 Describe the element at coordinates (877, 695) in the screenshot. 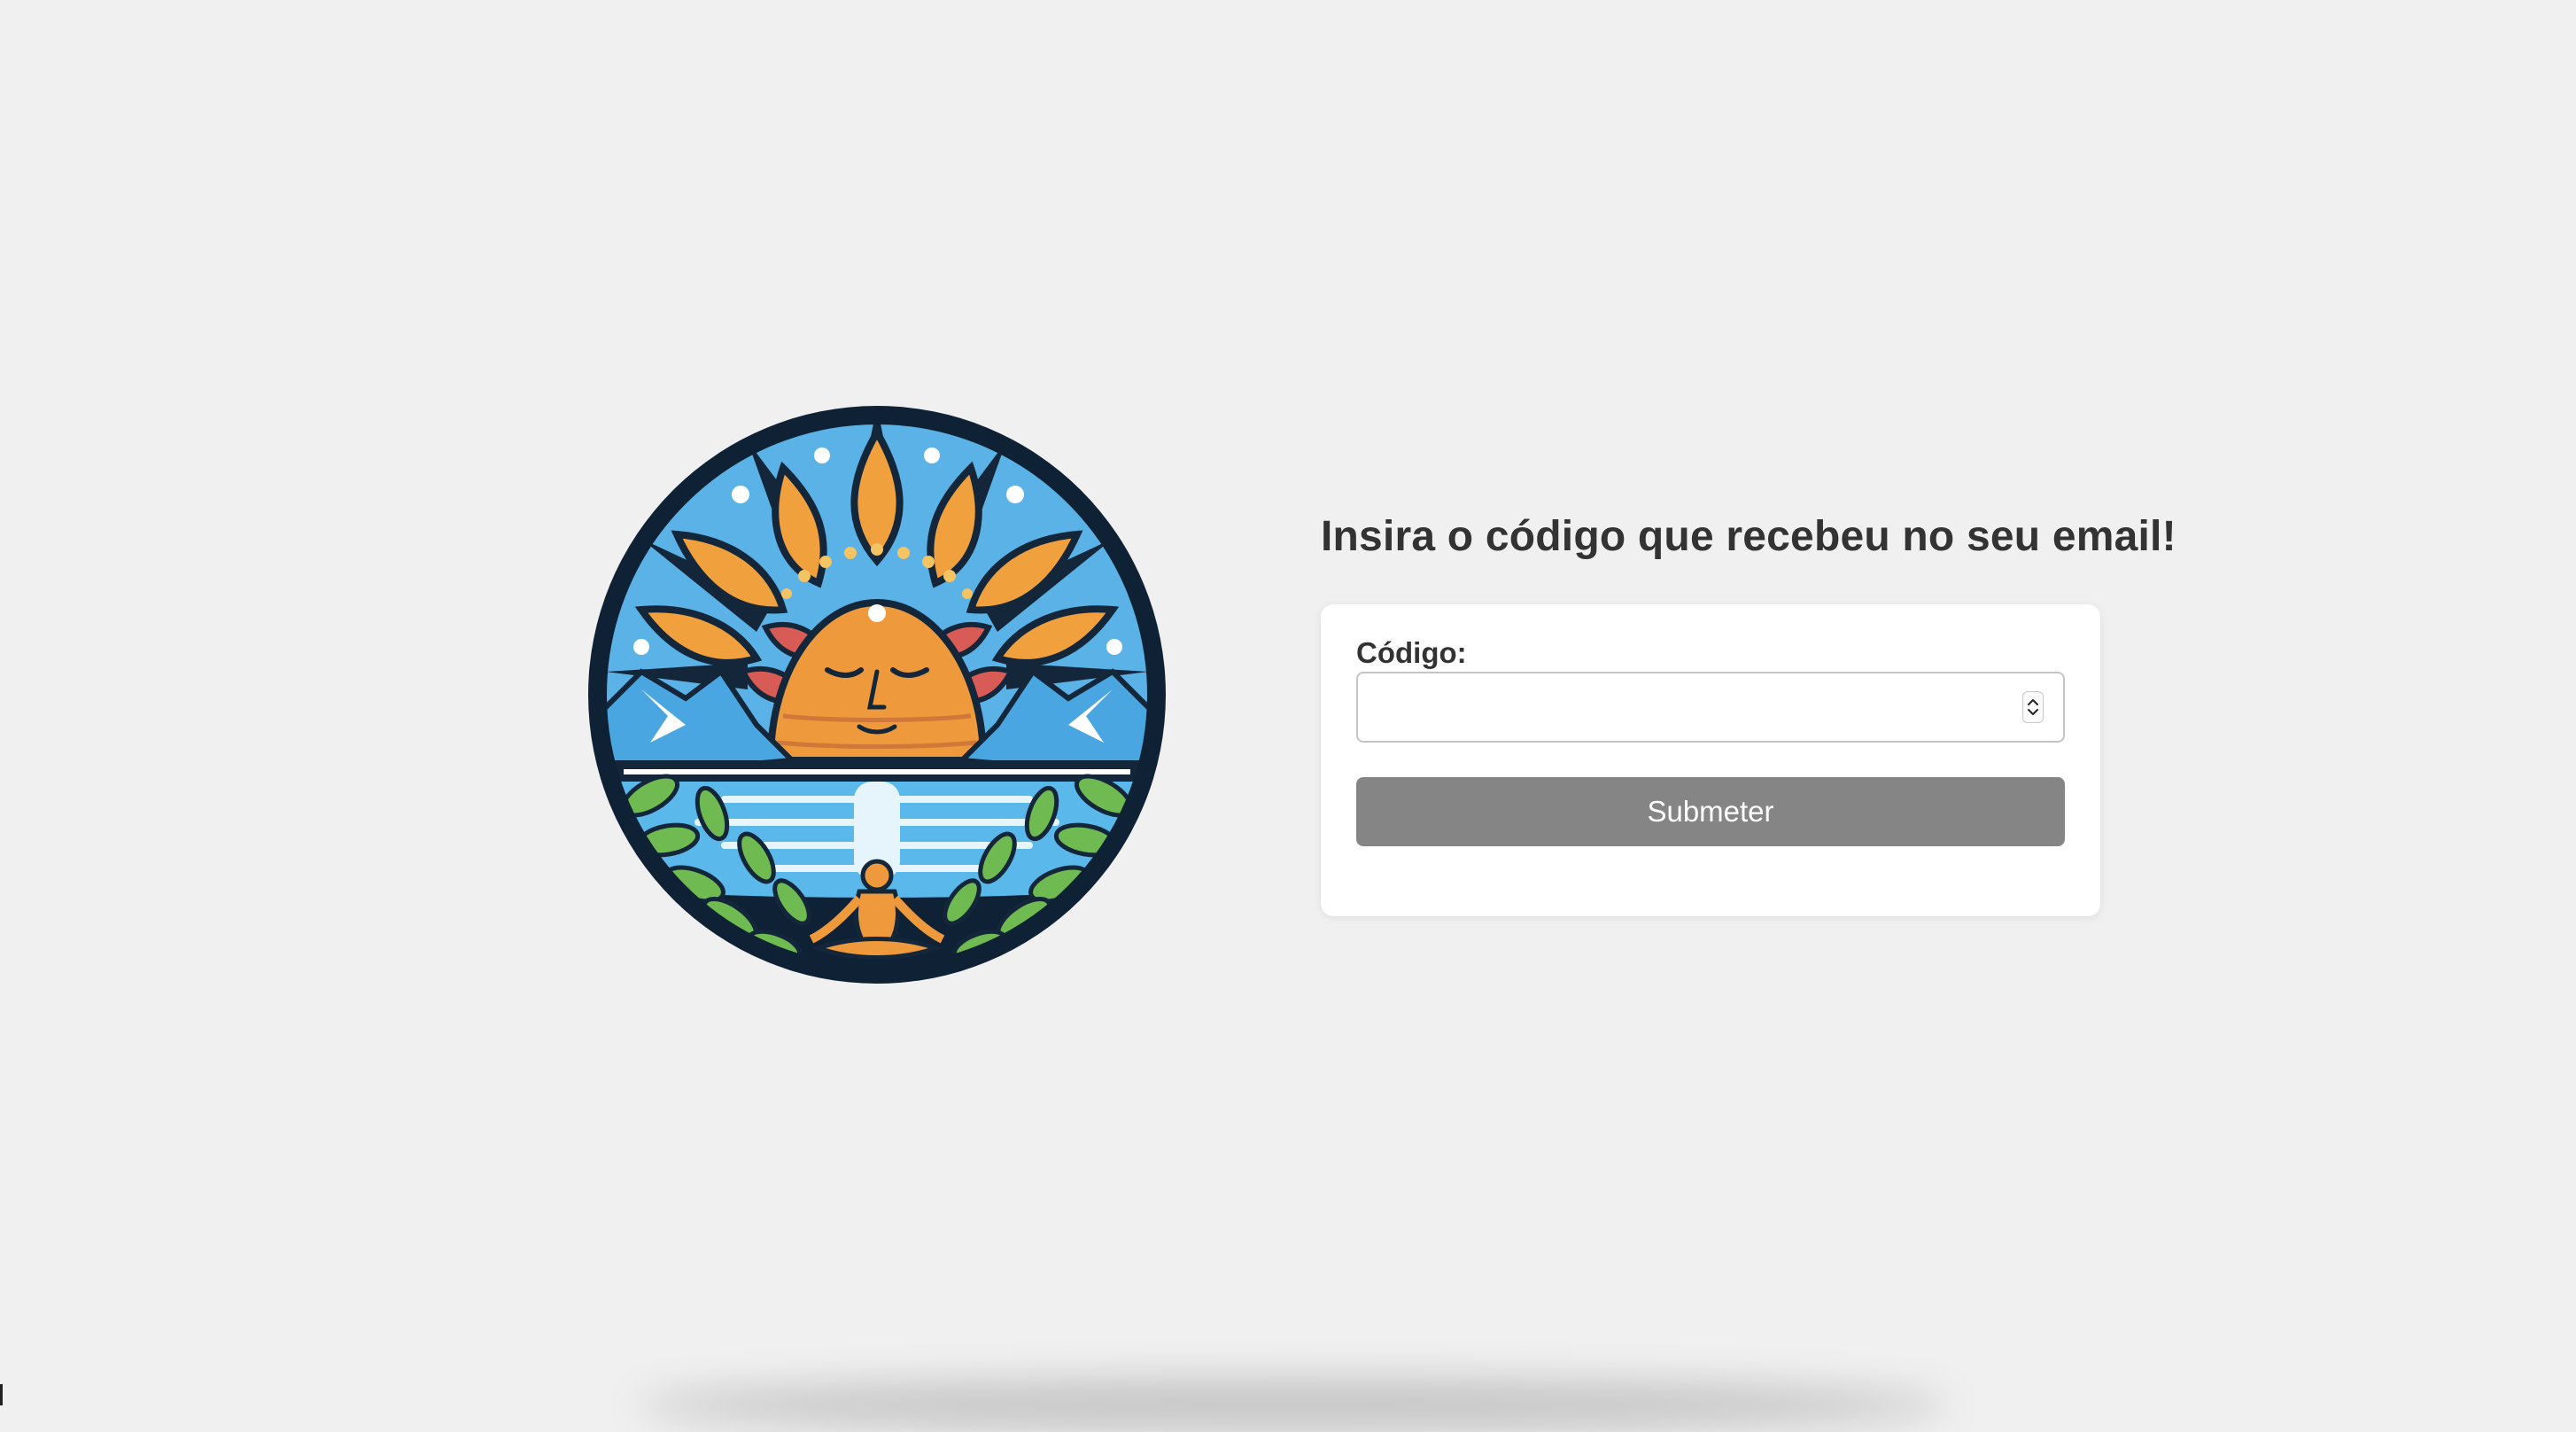

I see `sun-meditation-logo` at that location.